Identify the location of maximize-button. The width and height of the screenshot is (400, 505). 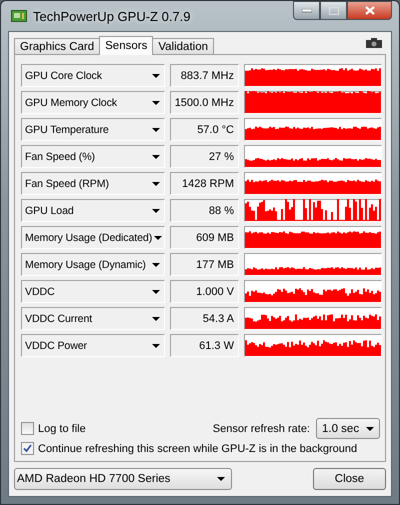
(333, 10).